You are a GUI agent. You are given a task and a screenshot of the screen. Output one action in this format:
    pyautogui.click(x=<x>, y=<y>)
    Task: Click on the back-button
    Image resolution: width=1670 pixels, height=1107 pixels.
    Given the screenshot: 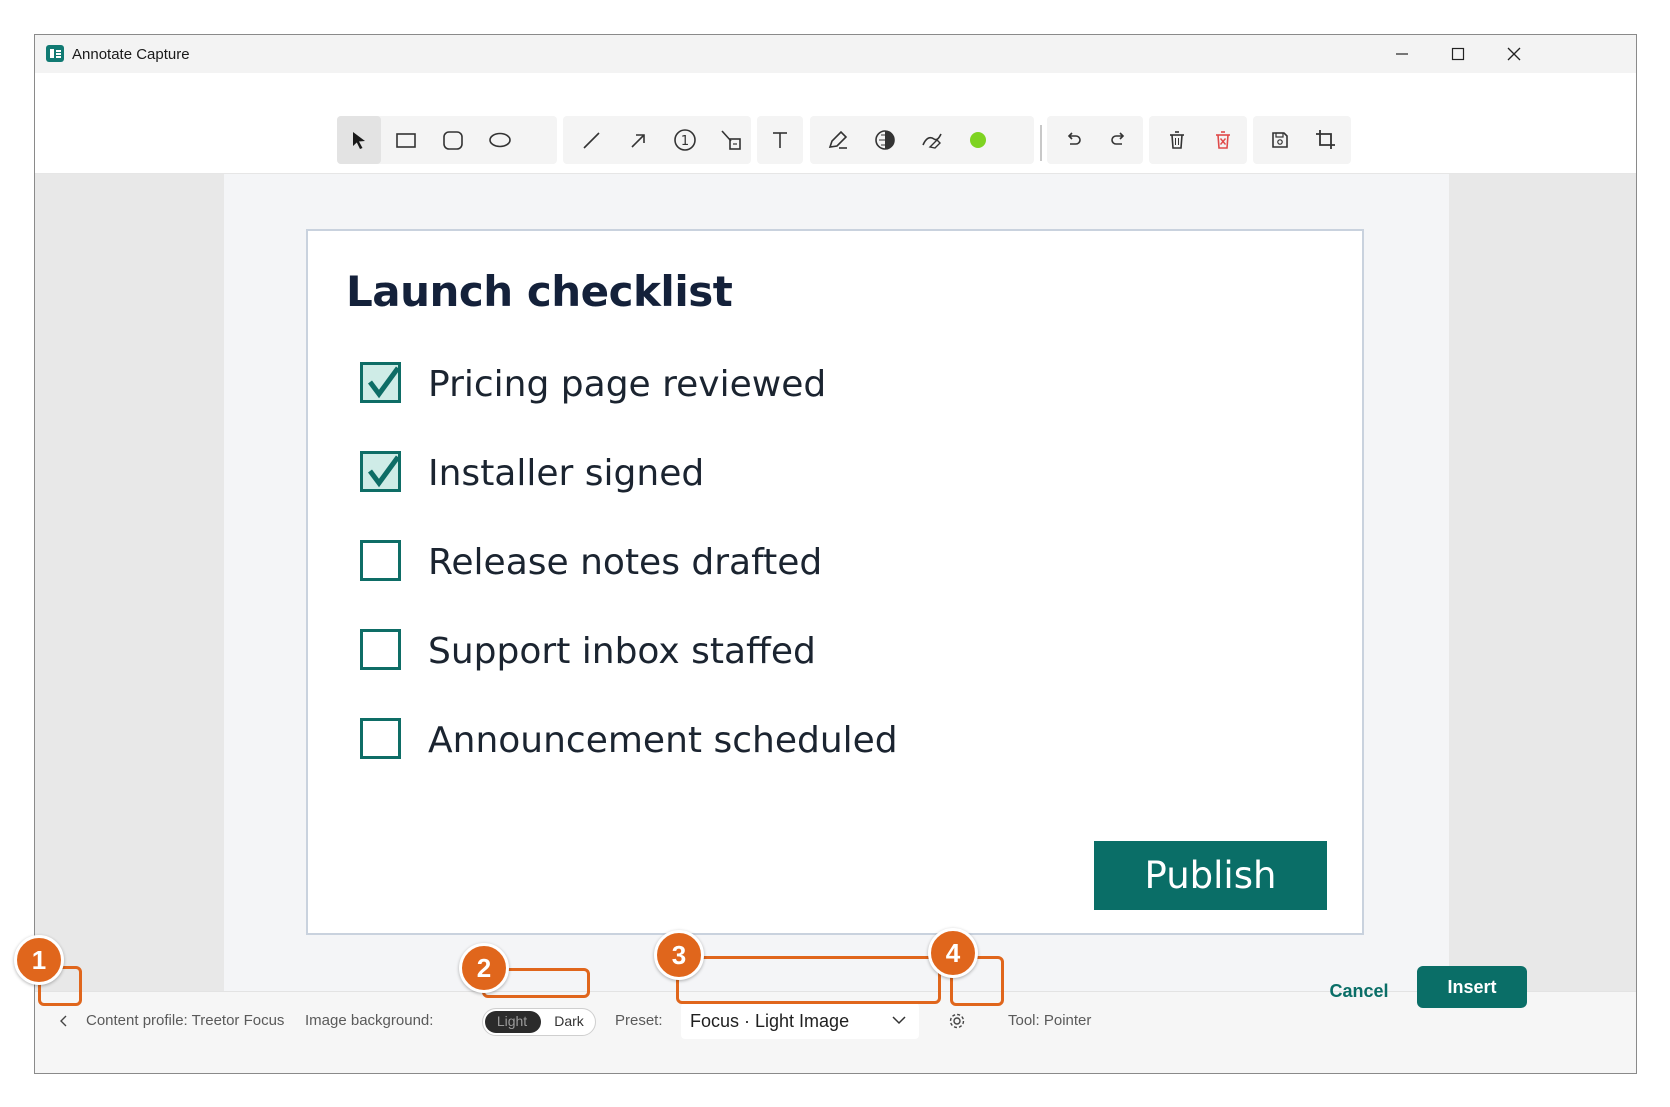 What is the action you would take?
    pyautogui.click(x=64, y=1021)
    